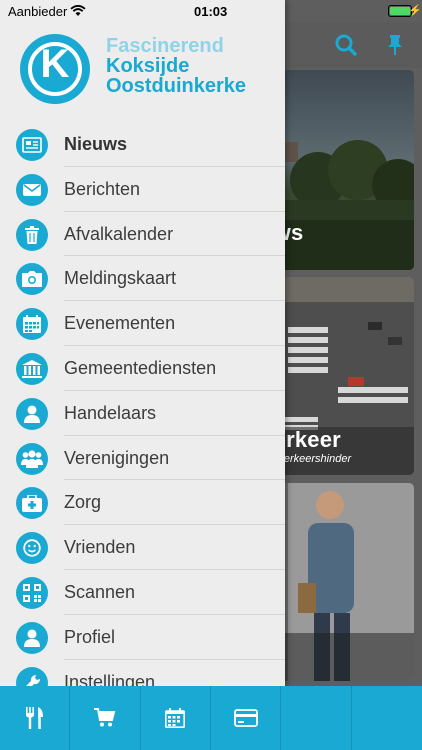  I want to click on pin-icon, so click(395, 45).